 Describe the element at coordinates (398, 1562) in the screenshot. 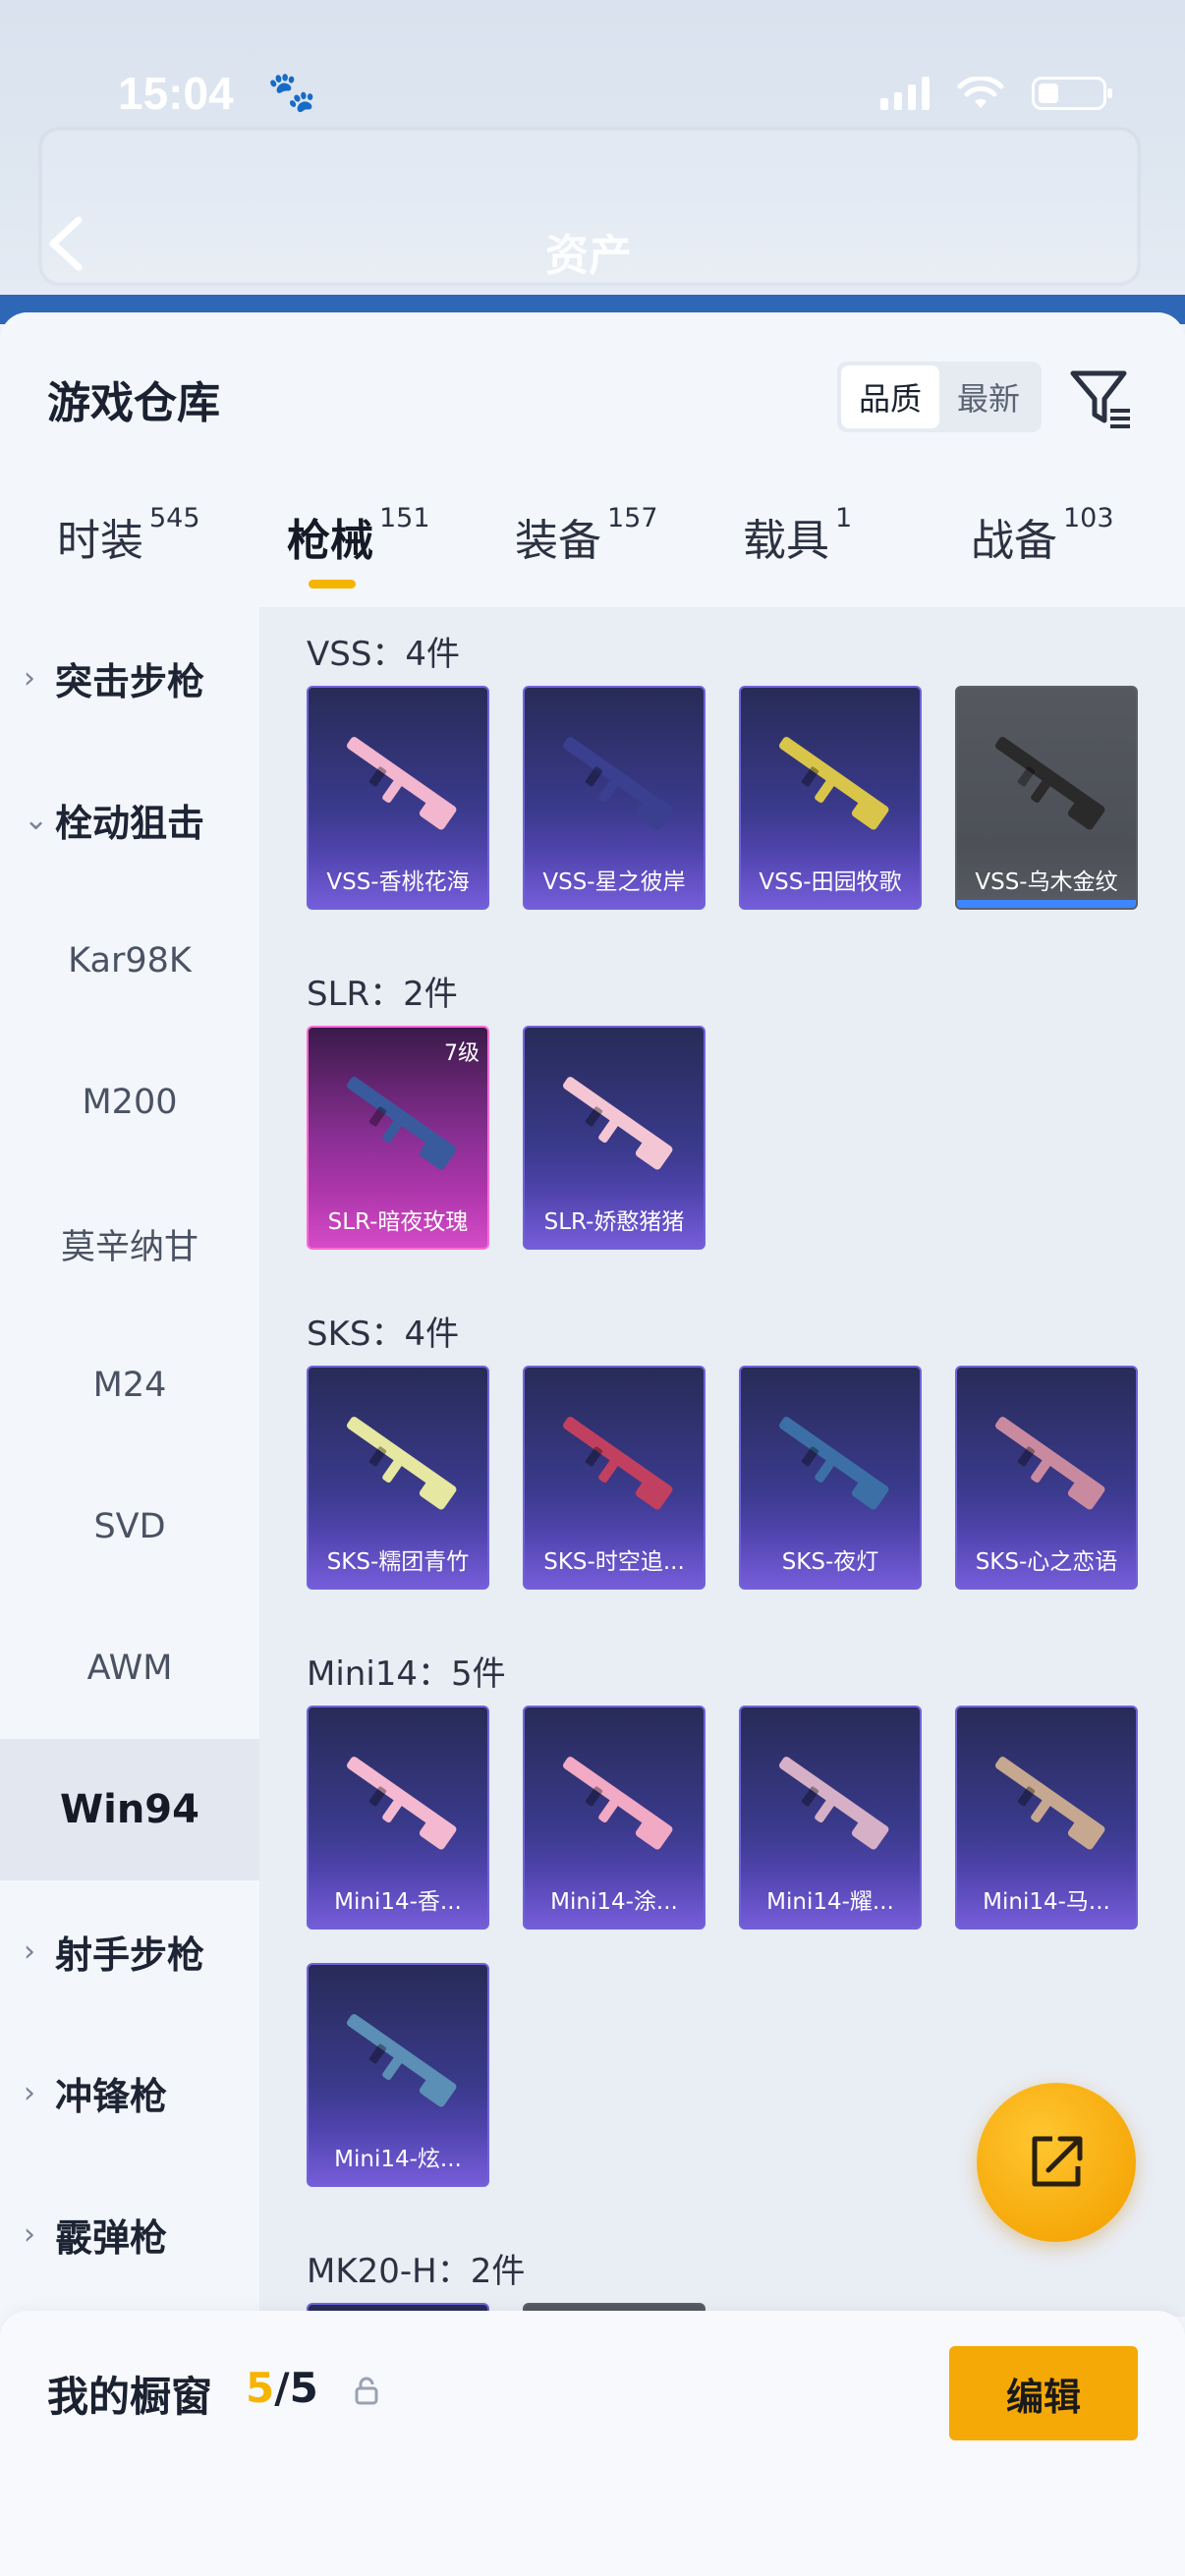

I see `weapon-name: SKS-糯团青竹` at that location.